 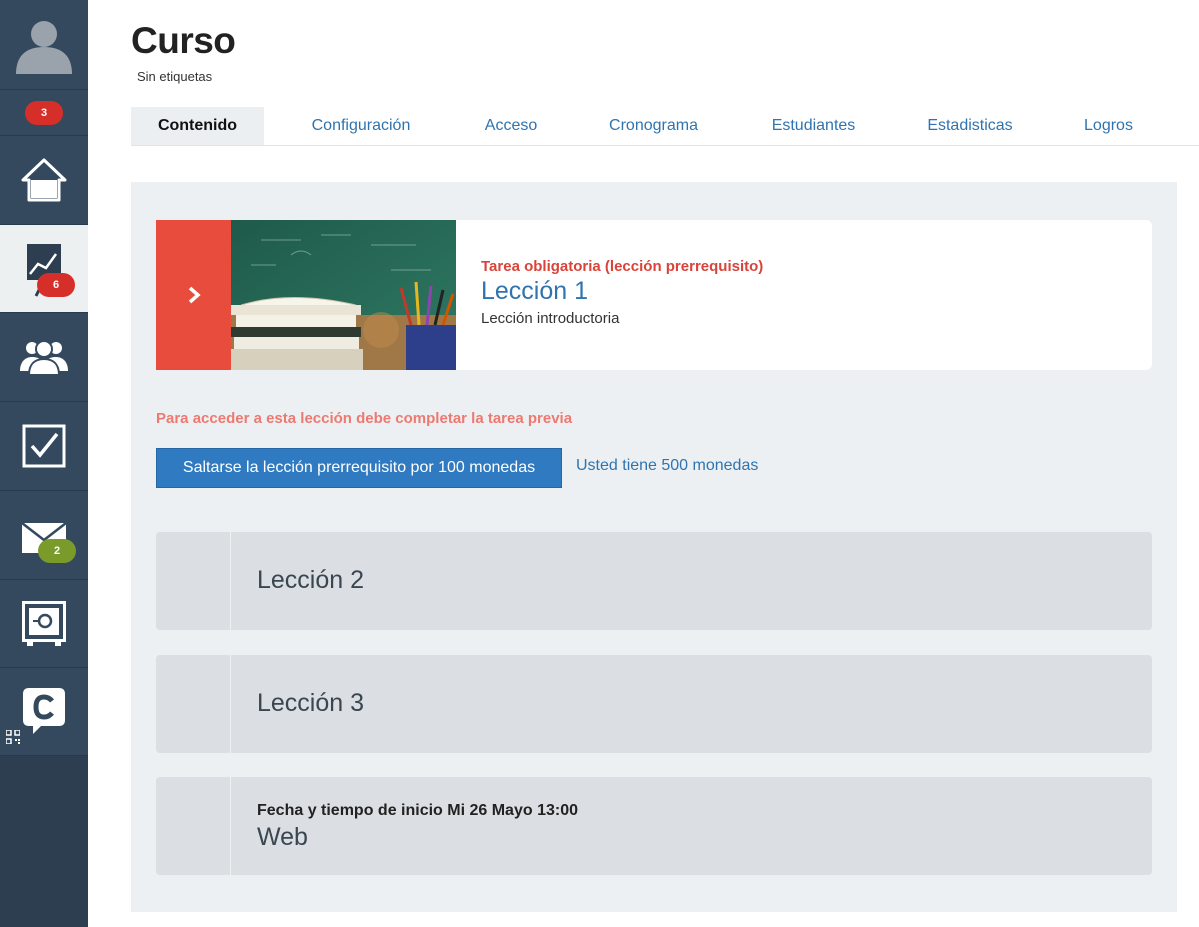 What do you see at coordinates (970, 126) in the screenshot?
I see `tab-estadisticas: Estadisticas` at bounding box center [970, 126].